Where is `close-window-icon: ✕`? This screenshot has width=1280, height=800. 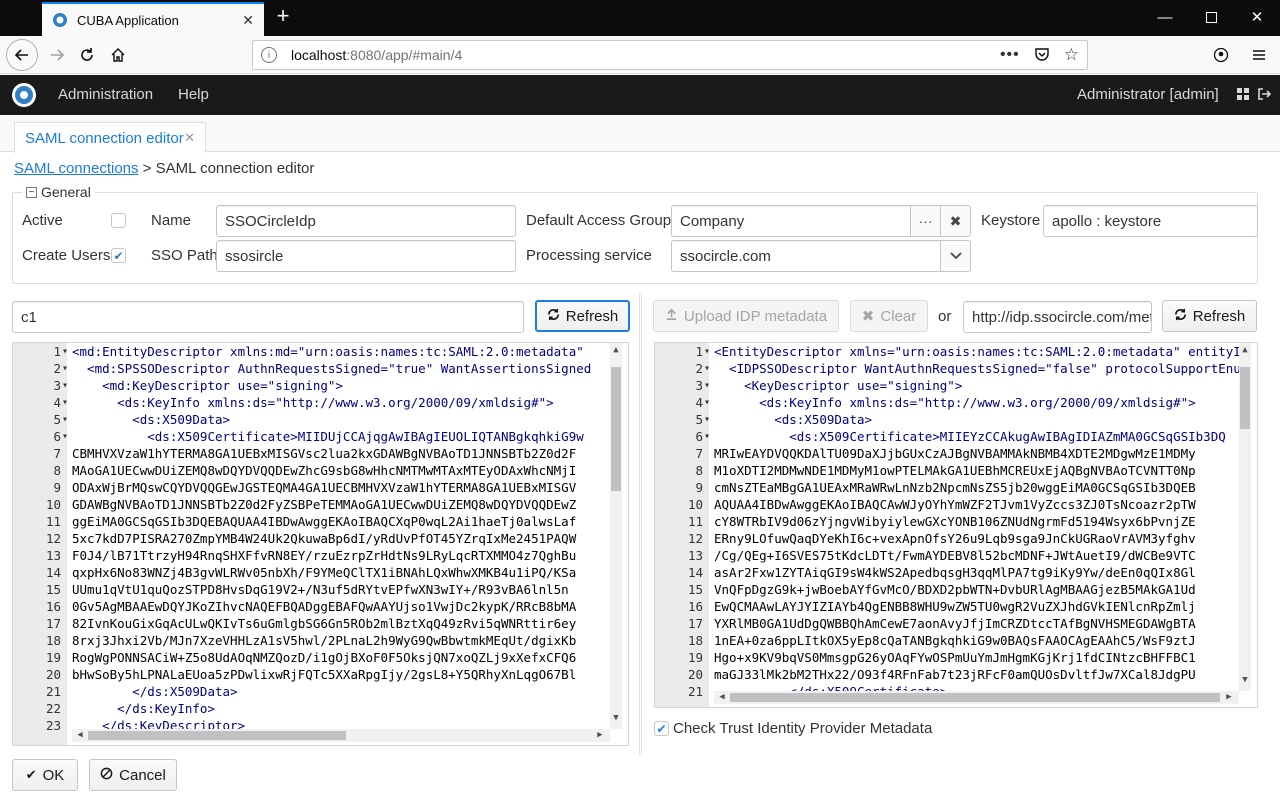 close-window-icon: ✕ is located at coordinates (1257, 17).